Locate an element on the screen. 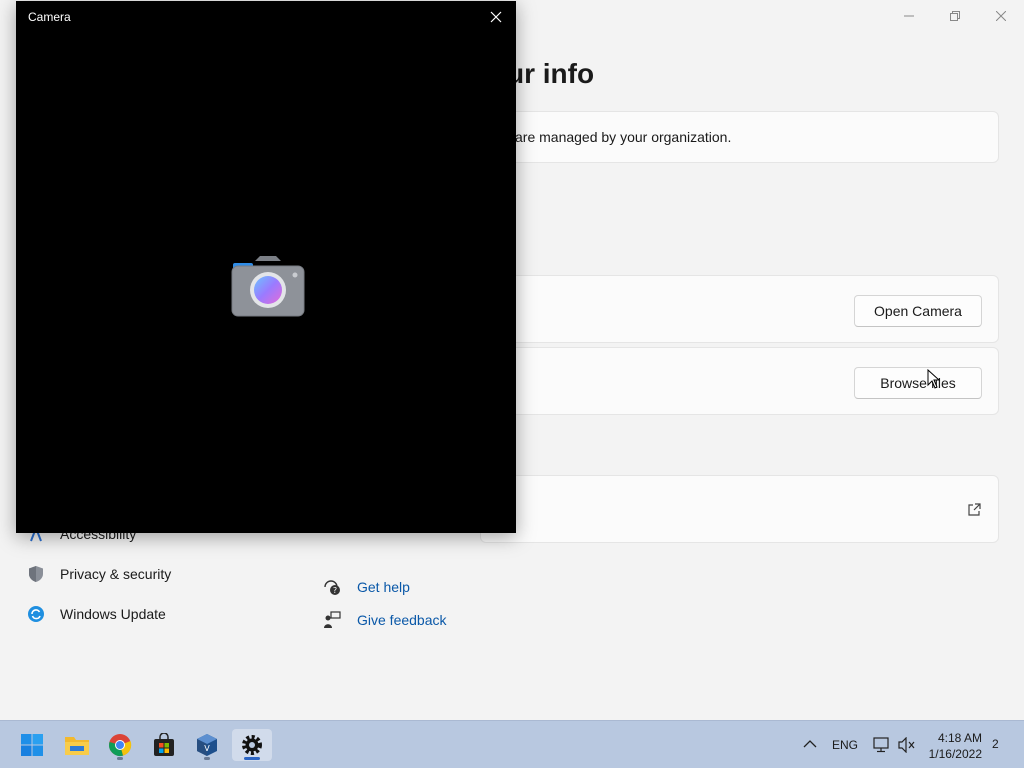 This screenshot has height=768, width=1024. taskbar: V ENG 4:18 AM 1/16/2022 2 is located at coordinates (512, 744).